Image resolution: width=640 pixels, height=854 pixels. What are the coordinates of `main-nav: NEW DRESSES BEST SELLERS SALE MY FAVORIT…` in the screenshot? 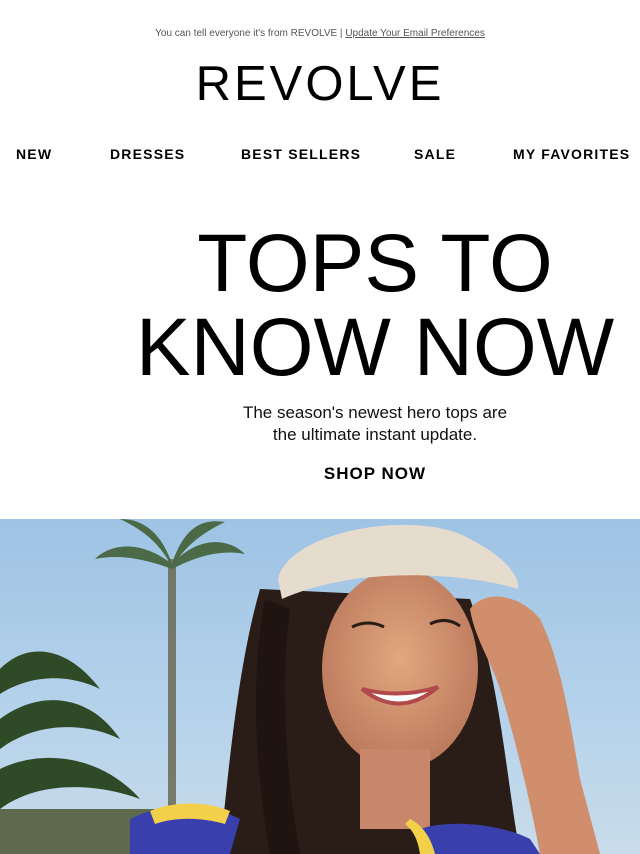 It's located at (320, 155).